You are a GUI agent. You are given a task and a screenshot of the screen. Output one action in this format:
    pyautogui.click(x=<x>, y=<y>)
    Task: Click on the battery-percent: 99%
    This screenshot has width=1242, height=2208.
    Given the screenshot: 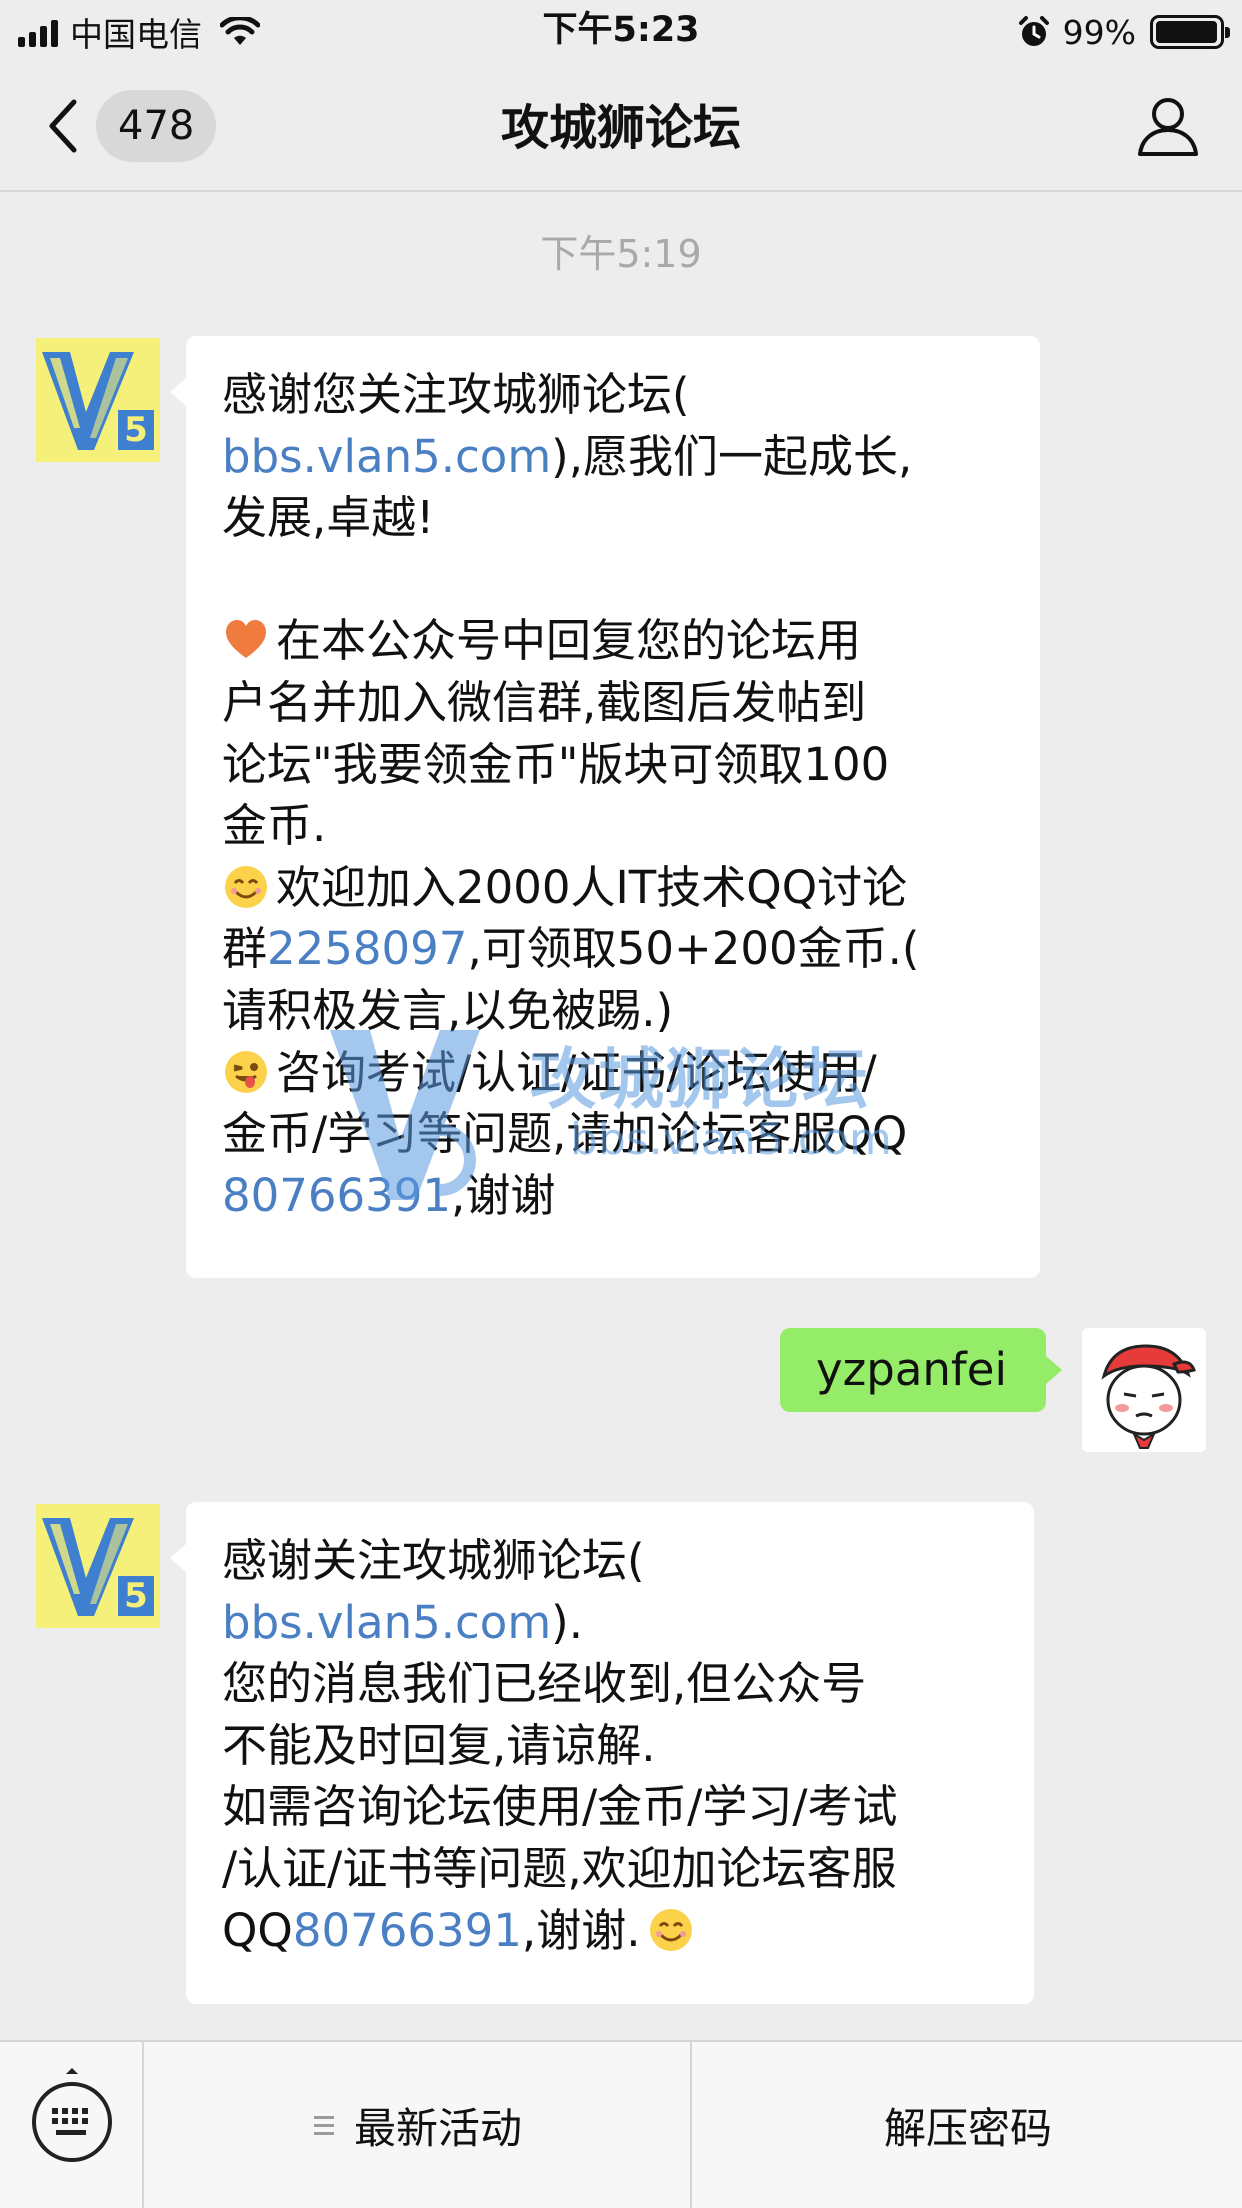 What is the action you would take?
    pyautogui.click(x=1099, y=32)
    